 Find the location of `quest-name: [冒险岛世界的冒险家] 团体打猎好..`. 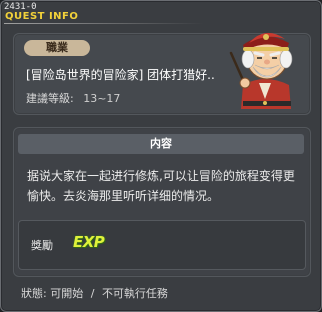

quest-name: [冒险岛世界的冒险家] 团体打猎好.. is located at coordinates (120, 75).